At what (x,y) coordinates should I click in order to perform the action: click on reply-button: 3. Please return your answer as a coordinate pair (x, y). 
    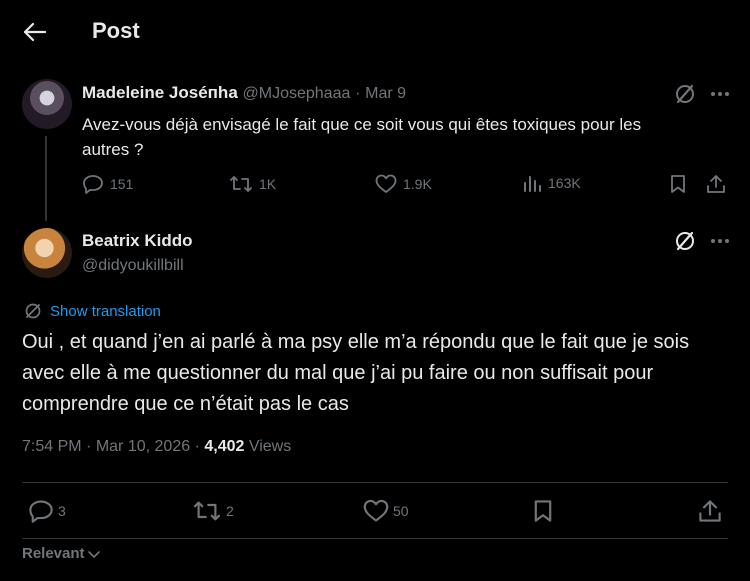
    Looking at the image, I should click on (47, 511).